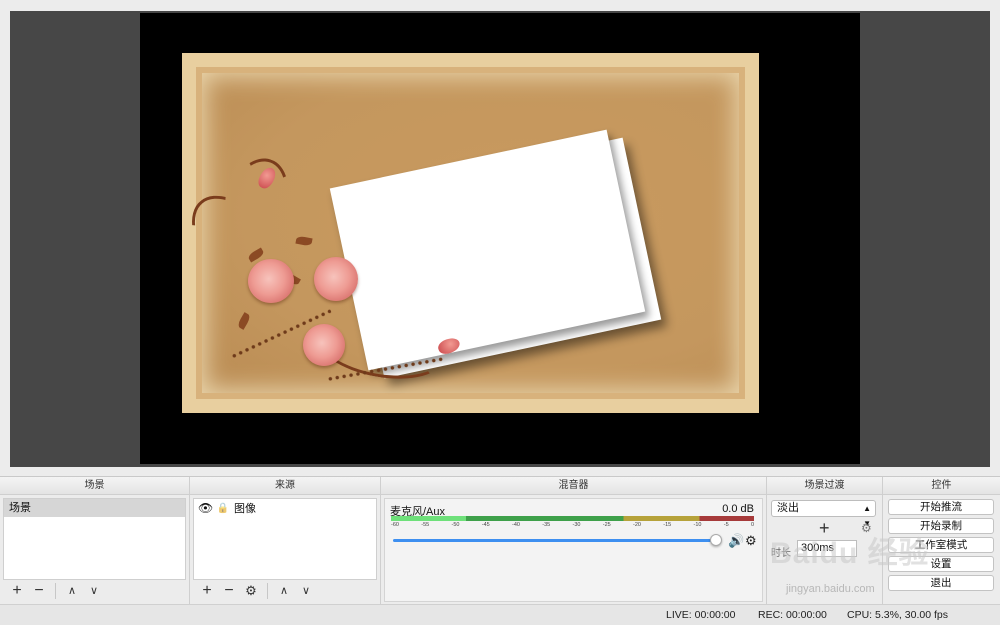 This screenshot has height=625, width=1000. Describe the element at coordinates (72, 591) in the screenshot. I see `move-scene-up-button: ∧` at that location.